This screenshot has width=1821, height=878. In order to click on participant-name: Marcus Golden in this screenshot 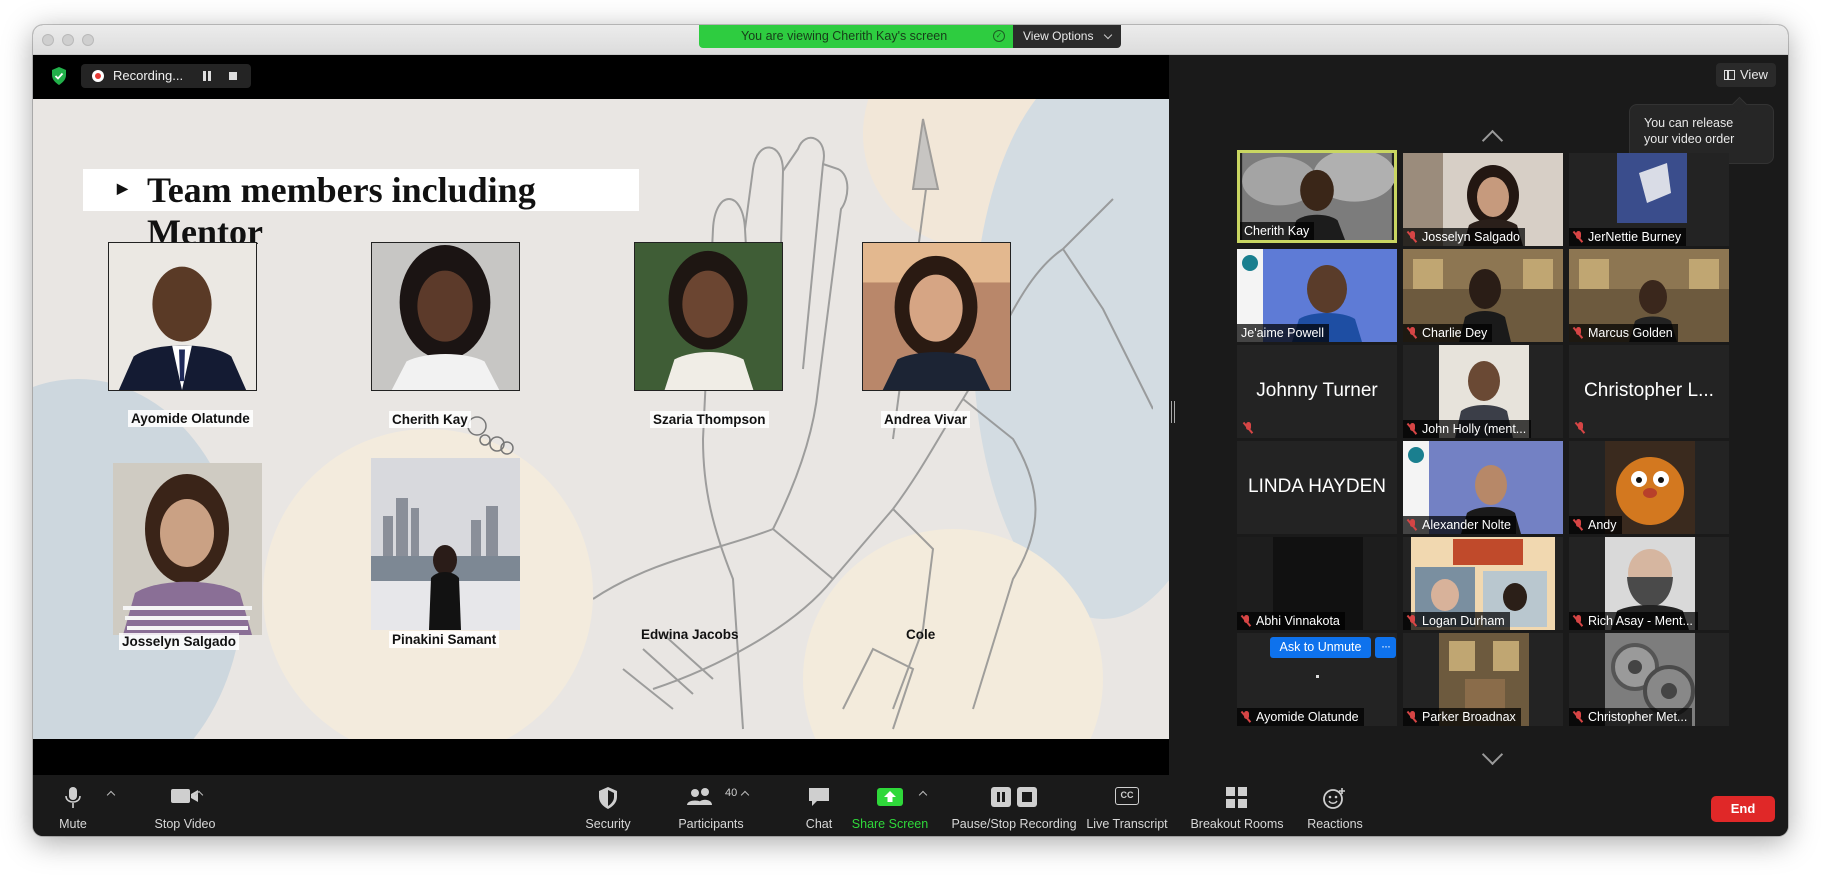, I will do `click(1623, 333)`.